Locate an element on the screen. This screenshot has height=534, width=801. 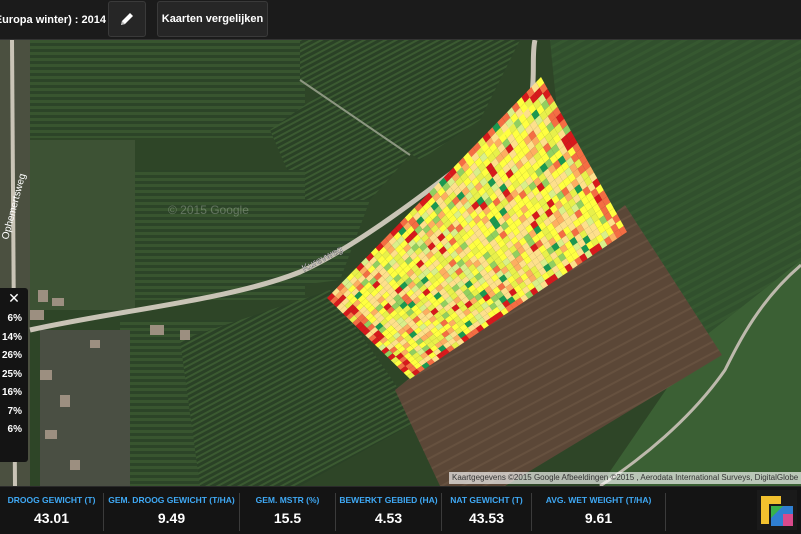
stat-value: 43.53 is located at coordinates (486, 518).